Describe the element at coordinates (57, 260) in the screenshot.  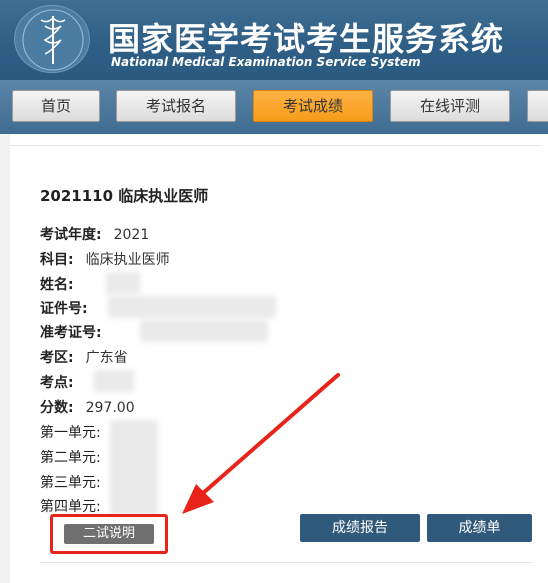
I see `field-label: 科目:` at that location.